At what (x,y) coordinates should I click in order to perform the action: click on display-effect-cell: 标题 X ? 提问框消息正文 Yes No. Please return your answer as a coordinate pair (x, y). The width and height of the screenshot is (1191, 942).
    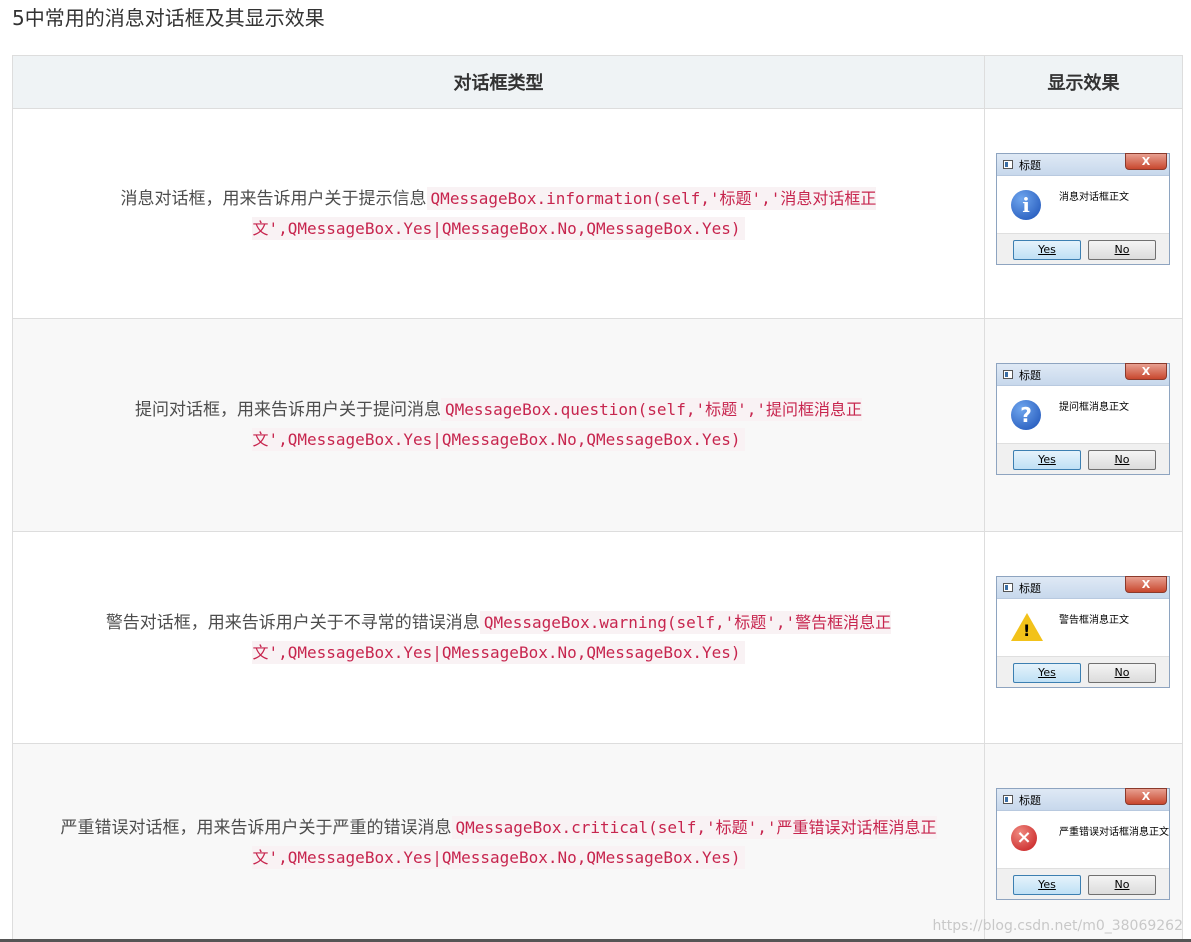
    Looking at the image, I should click on (1083, 425).